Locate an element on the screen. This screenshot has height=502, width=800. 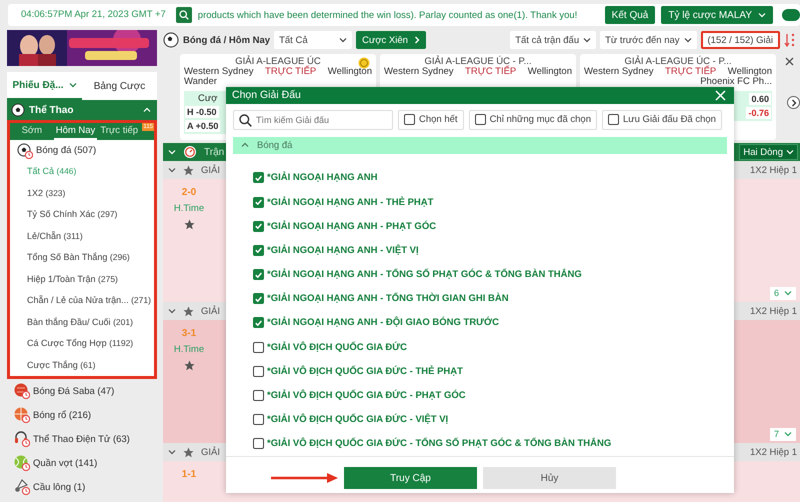
league-title: GIẢI A-LEAGUE ÚC is located at coordinates (278, 61).